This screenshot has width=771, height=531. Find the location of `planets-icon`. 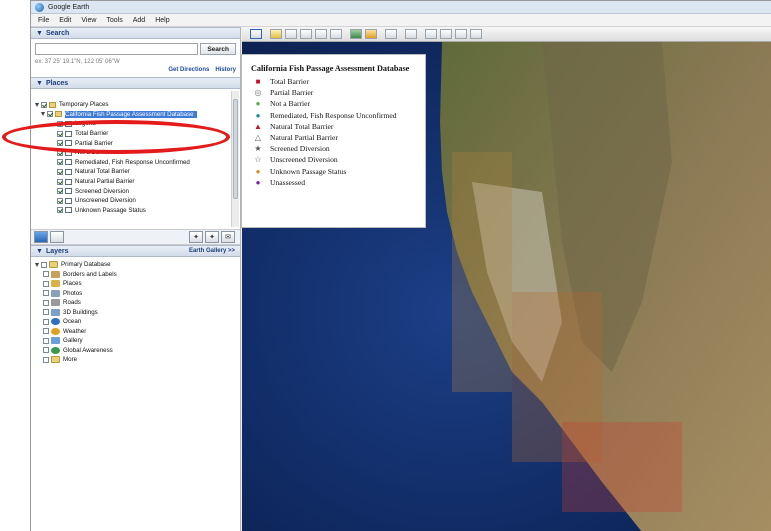

planets-icon is located at coordinates (391, 34).